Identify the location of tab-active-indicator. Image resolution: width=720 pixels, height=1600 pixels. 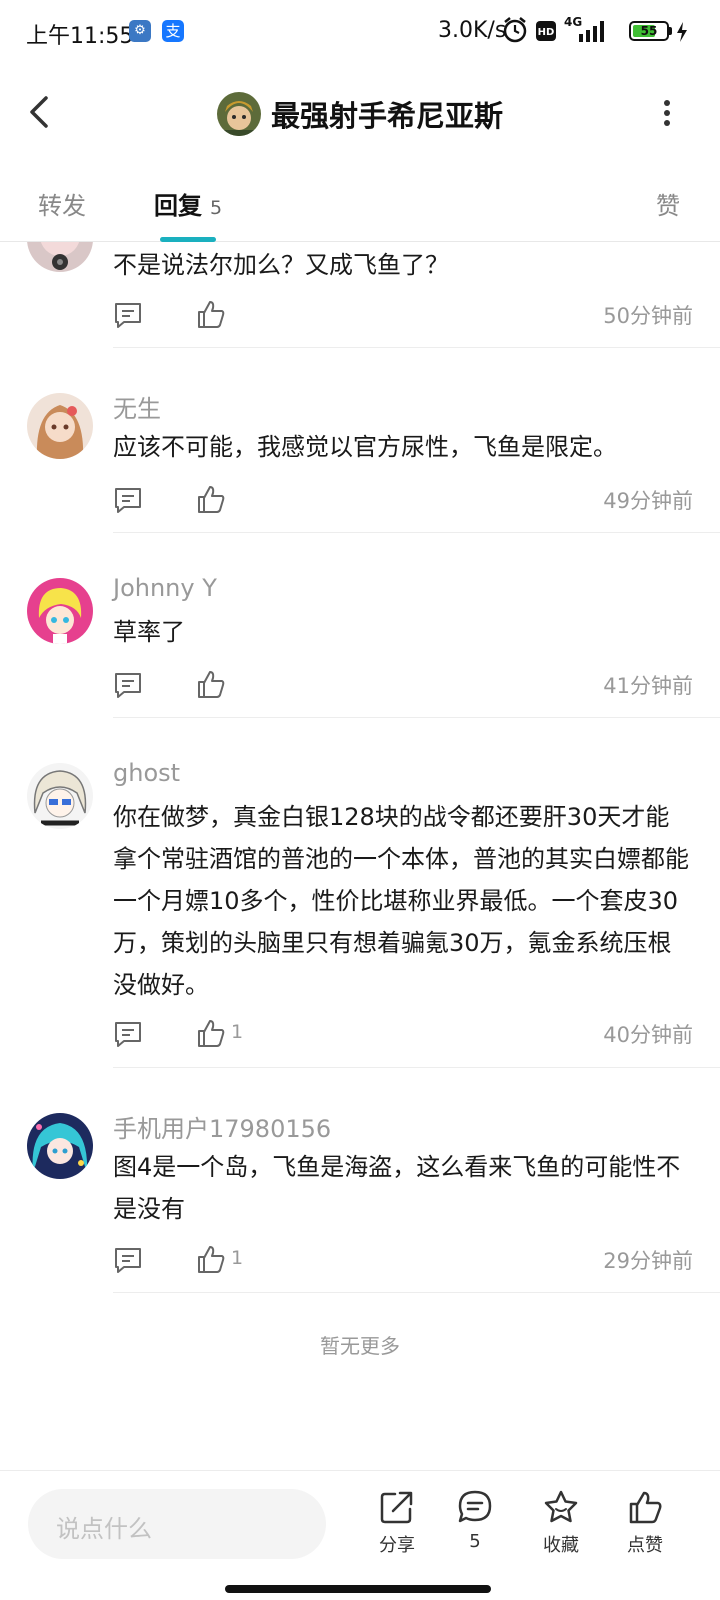
(188, 239).